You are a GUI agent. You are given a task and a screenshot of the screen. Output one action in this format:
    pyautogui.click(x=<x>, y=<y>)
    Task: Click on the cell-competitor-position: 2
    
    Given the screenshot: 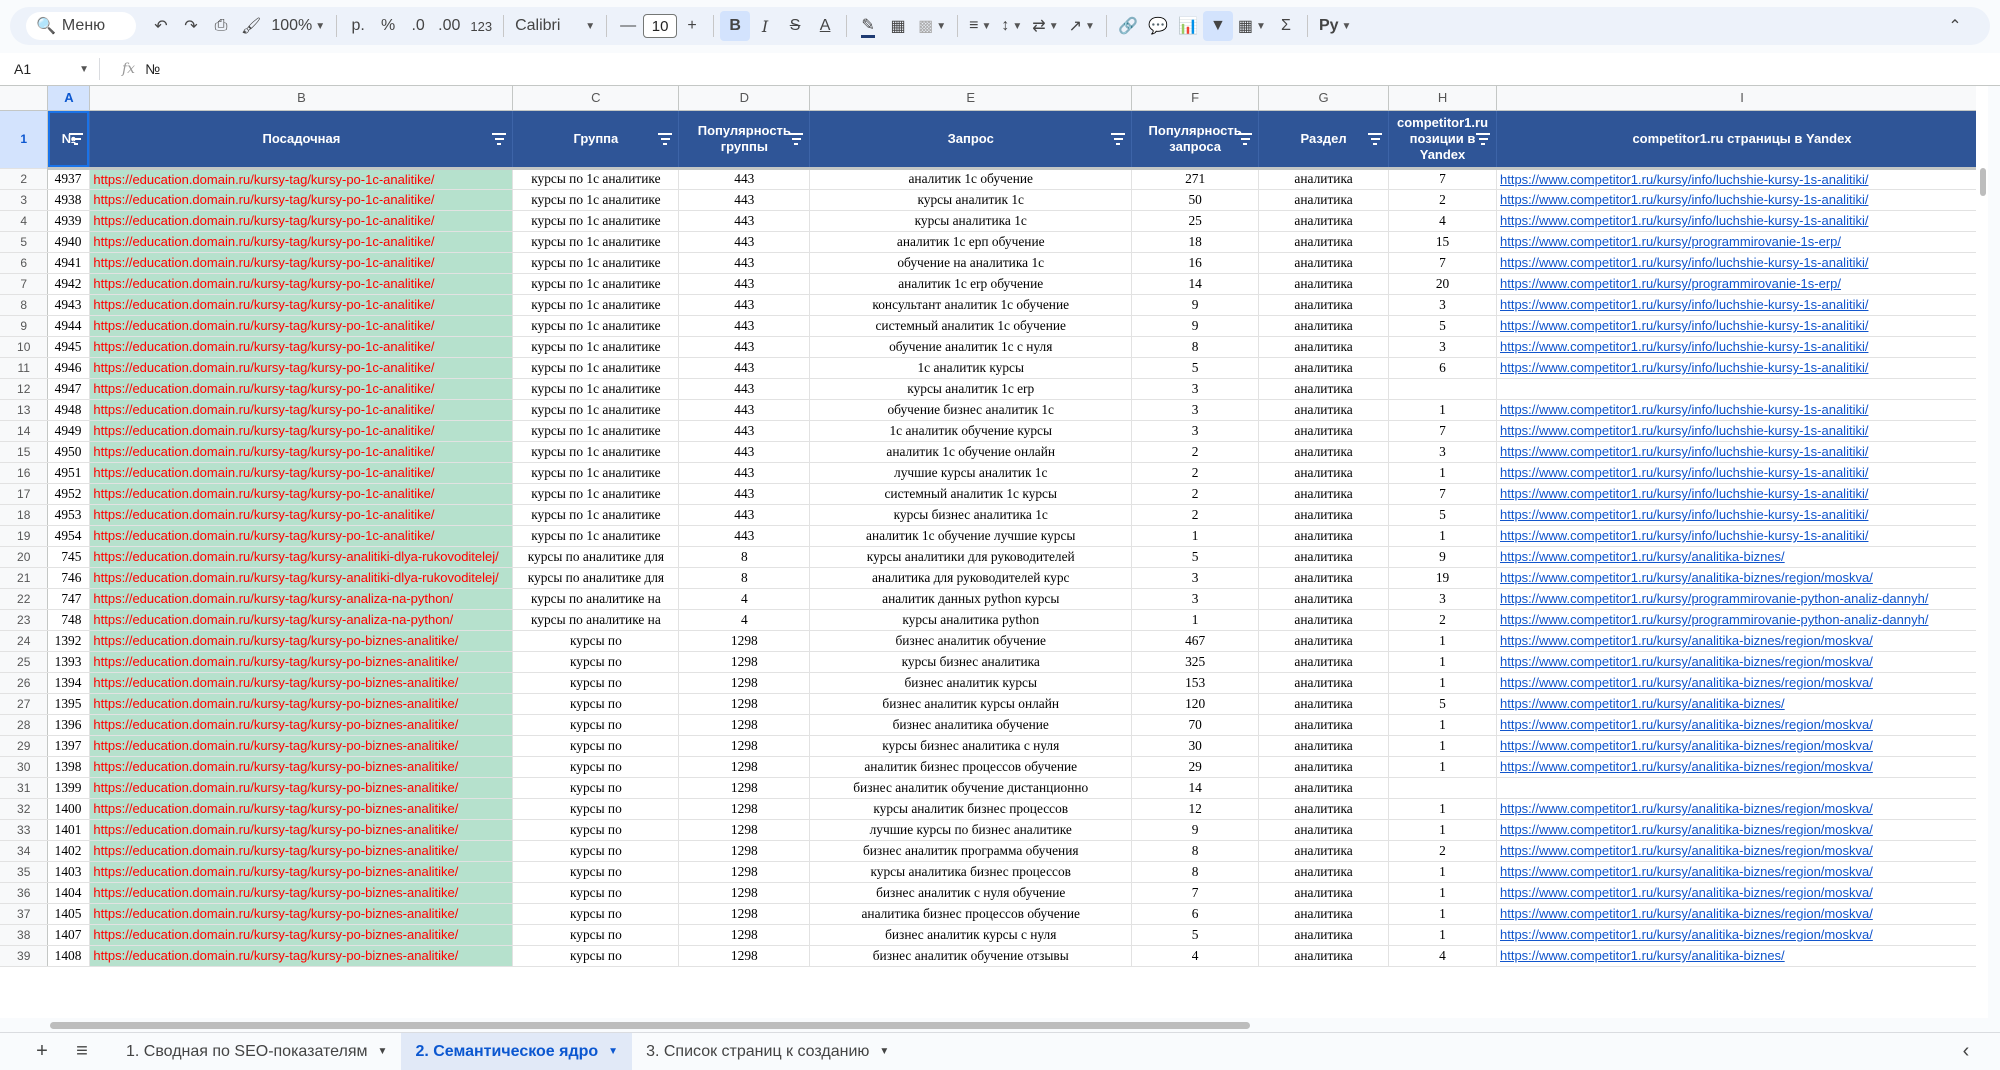 What is the action you would take?
    pyautogui.click(x=1442, y=200)
    